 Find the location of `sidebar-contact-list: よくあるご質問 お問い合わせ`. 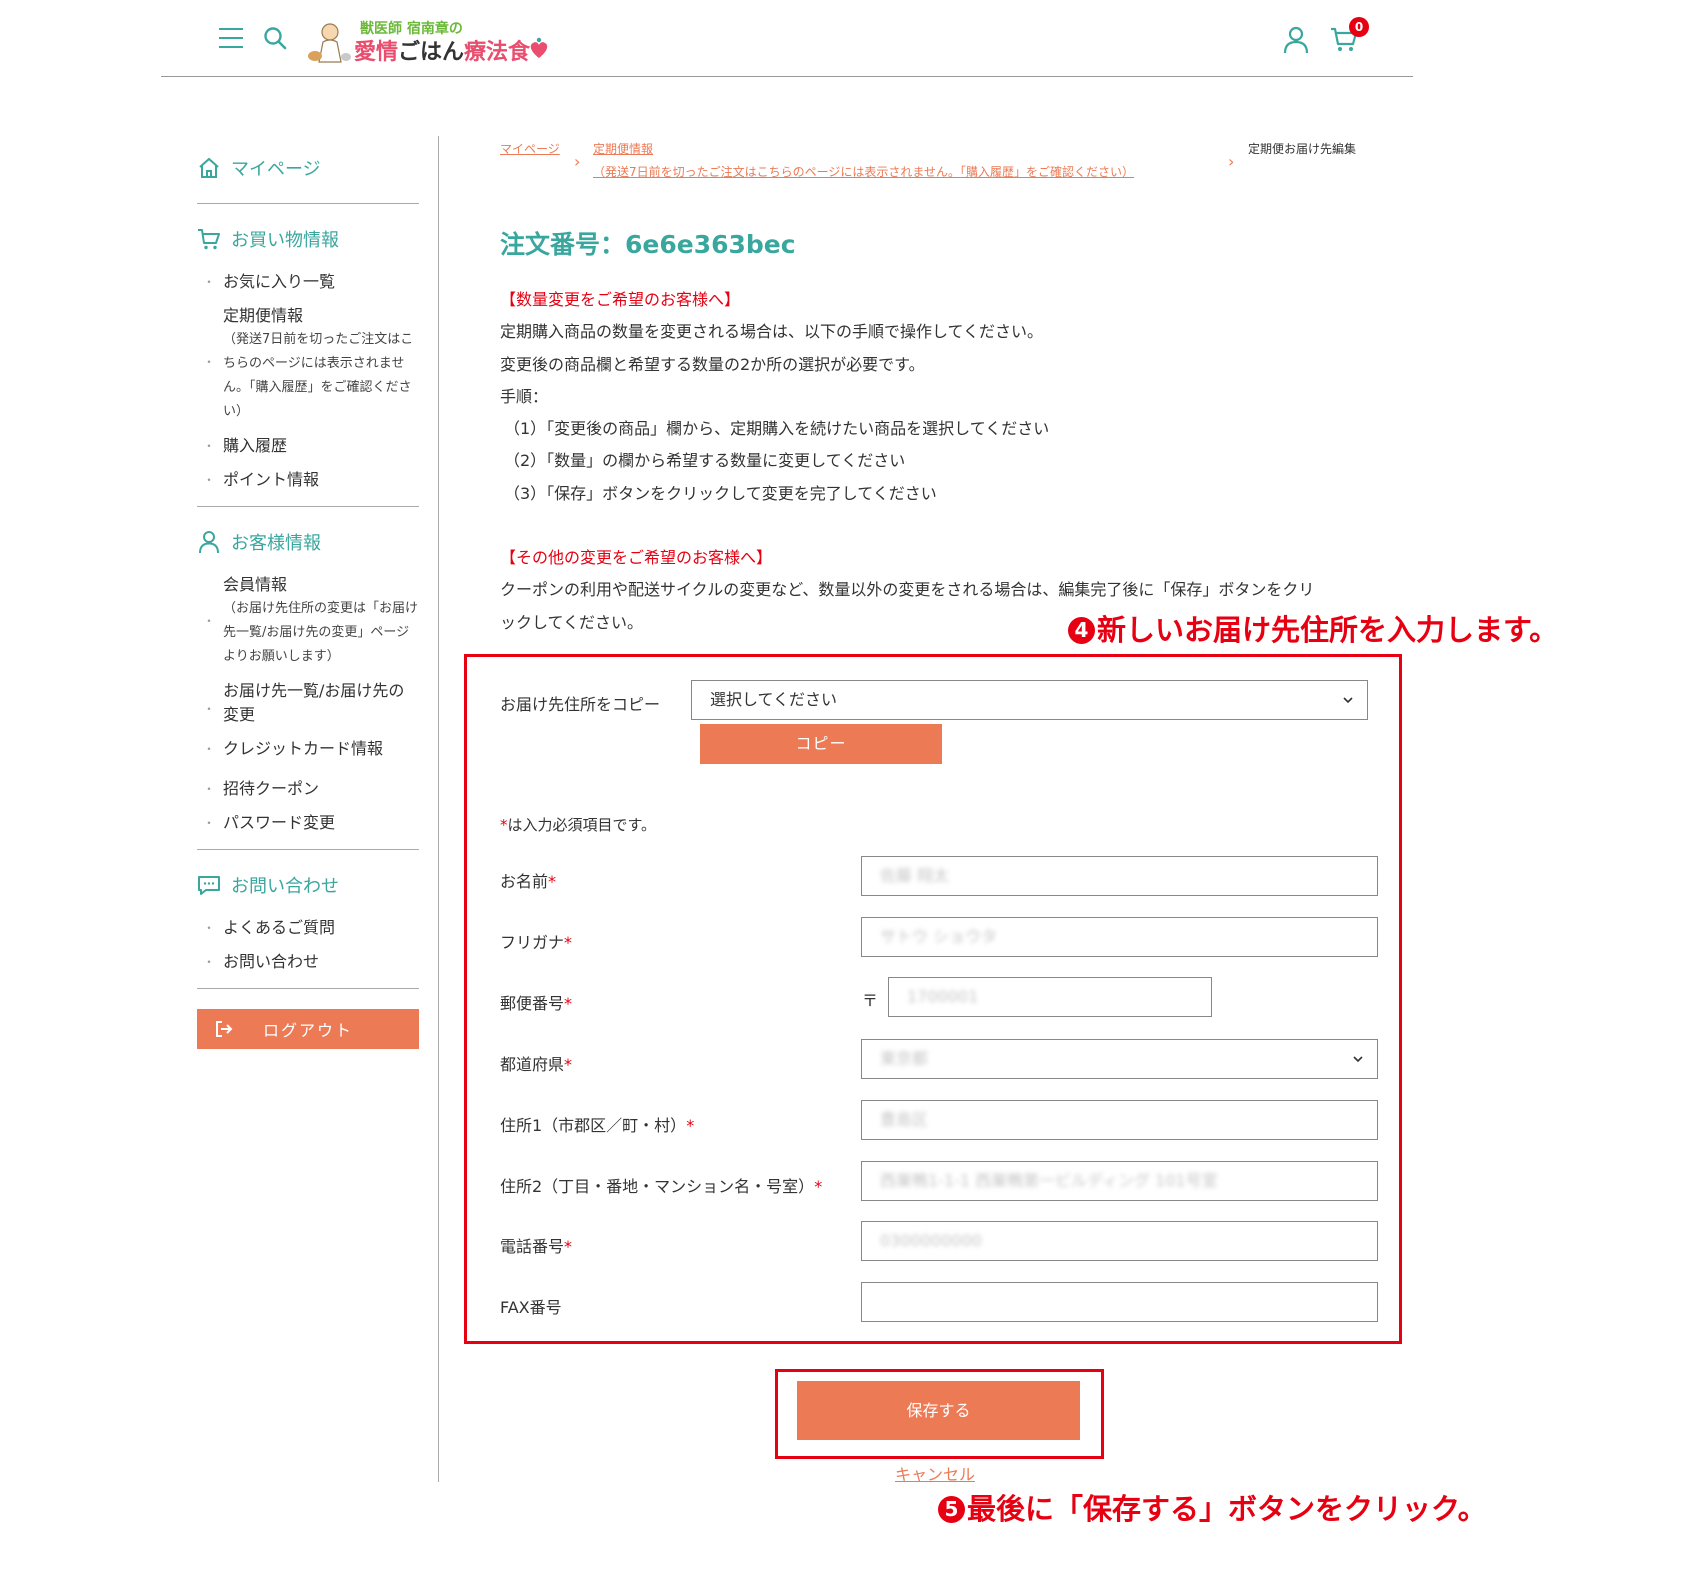

sidebar-contact-list: よくあるご質問 お問い合わせ is located at coordinates (308, 945).